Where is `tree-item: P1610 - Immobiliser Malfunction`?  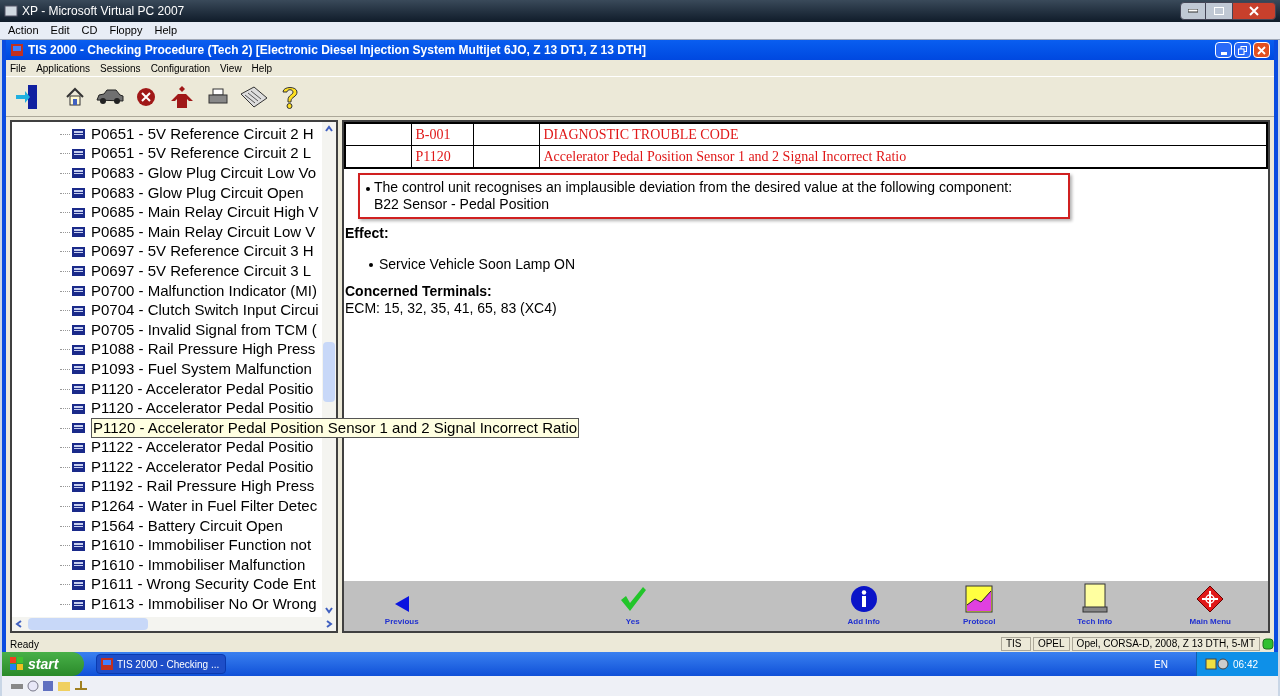 tree-item: P1610 - Immobiliser Malfunction is located at coordinates (198, 564).